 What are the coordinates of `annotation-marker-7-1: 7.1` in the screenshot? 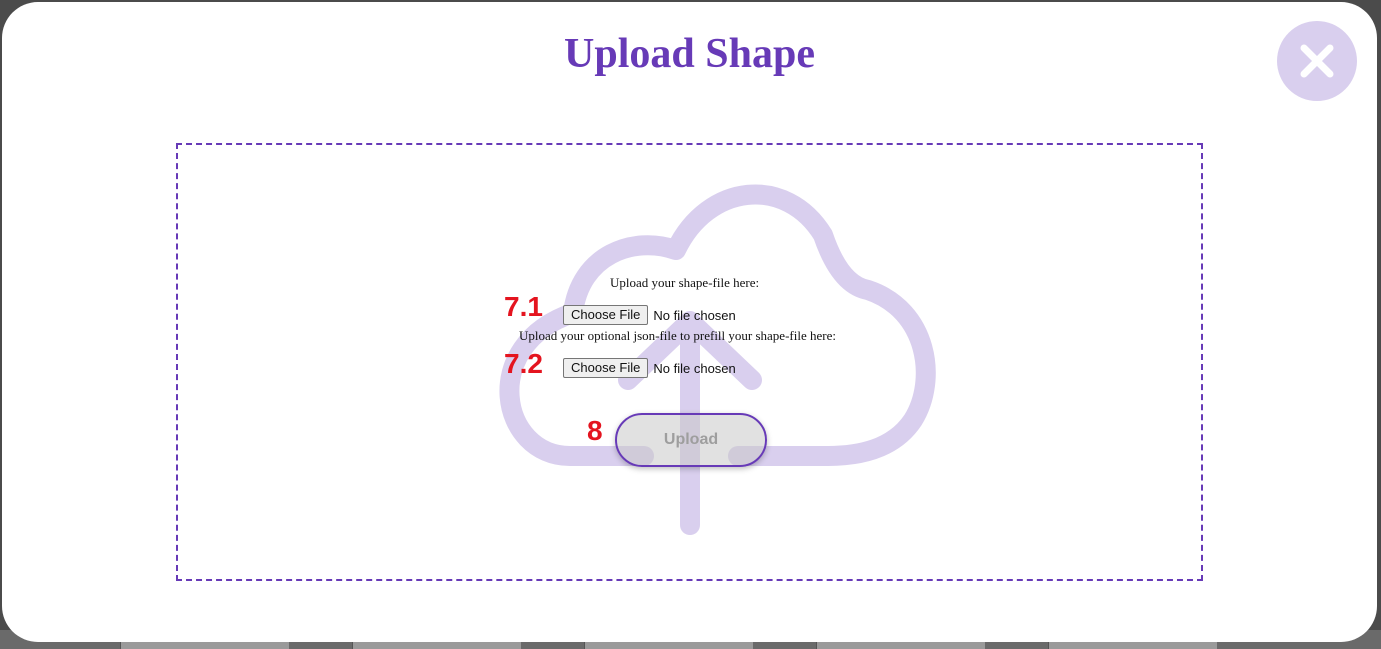 It's located at (523, 306).